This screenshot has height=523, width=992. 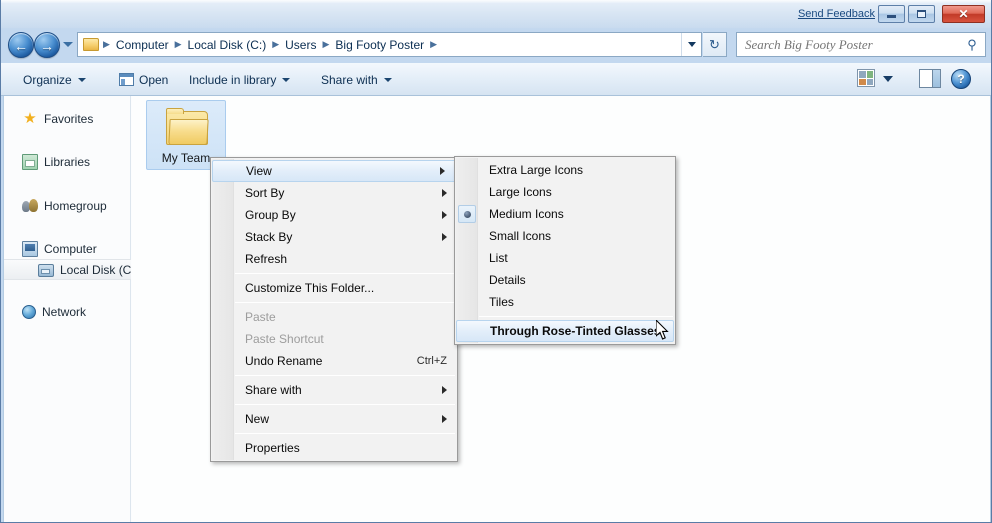 I want to click on breadcrumb-item-3: Users, so click(x=300, y=45).